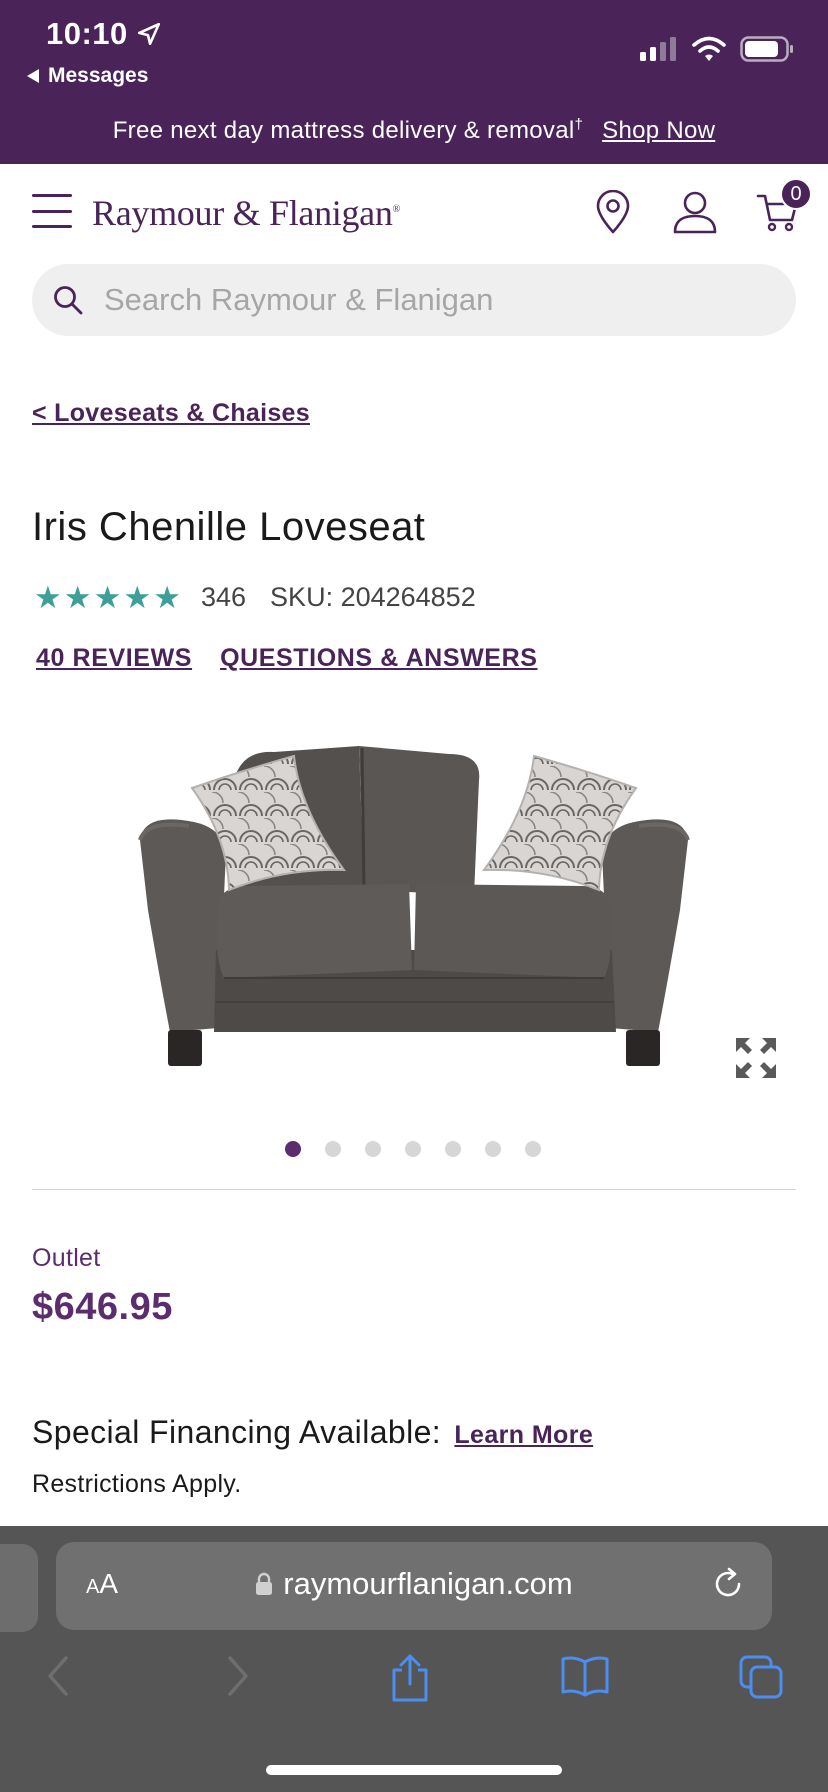  I want to click on site-logo: Raymour & Flanigan®, so click(246, 213).